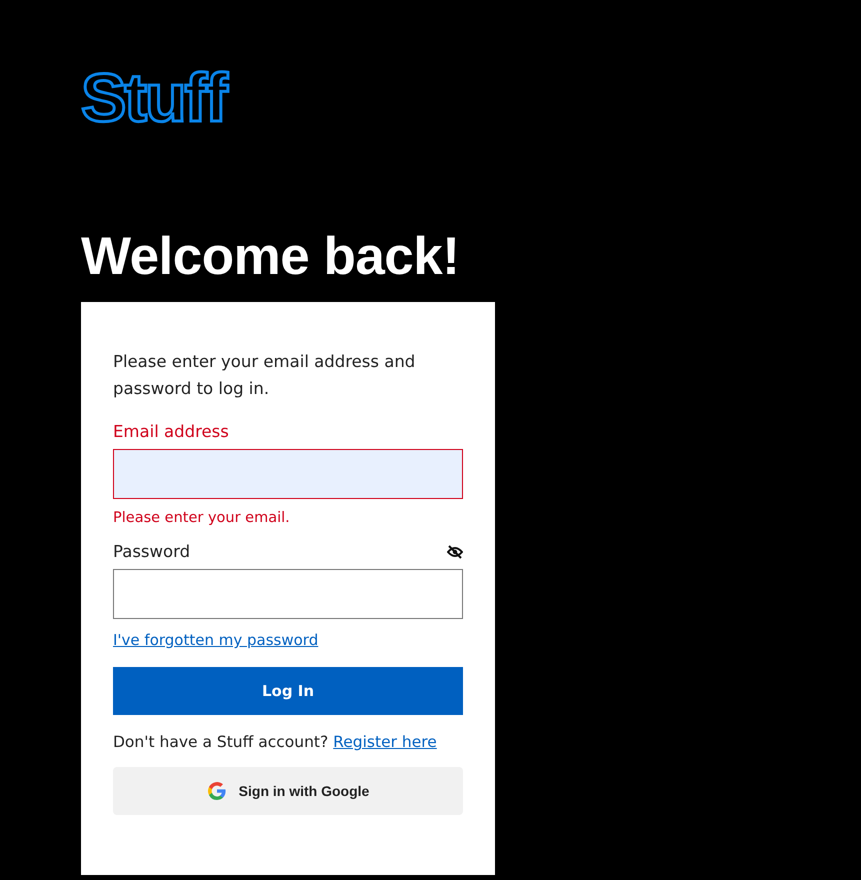 The height and width of the screenshot is (880, 861). Describe the element at coordinates (215, 640) in the screenshot. I see `forgot-password-link: I've forgotten my password` at that location.